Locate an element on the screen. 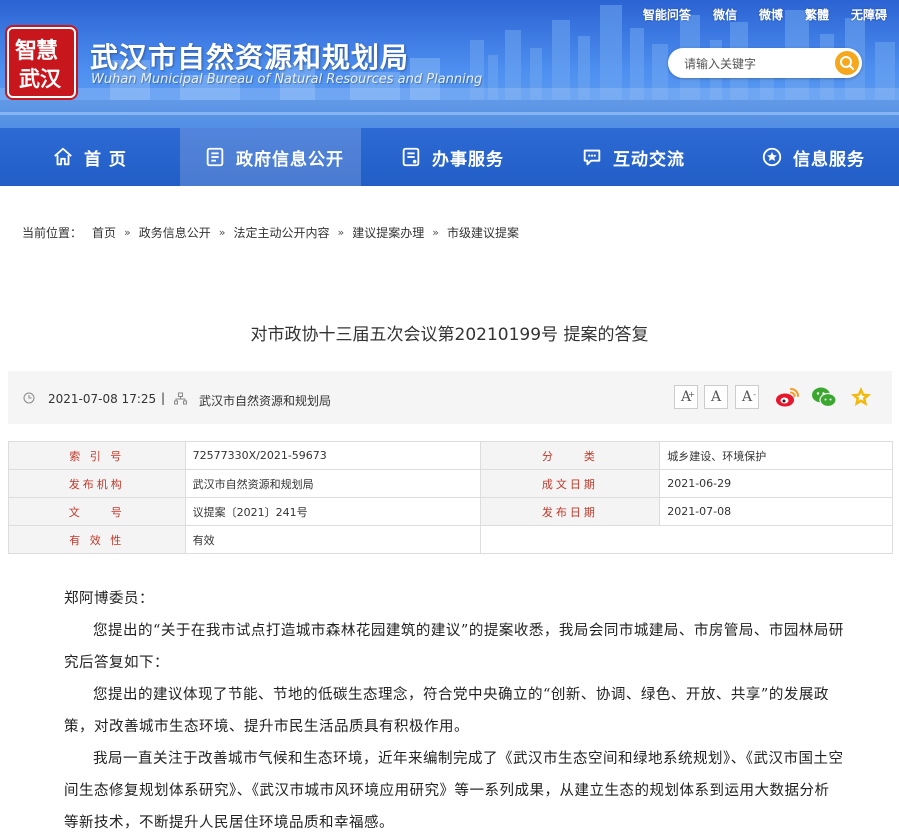 This screenshot has width=899, height=839. info-value-validity: 有效 is located at coordinates (332, 539).